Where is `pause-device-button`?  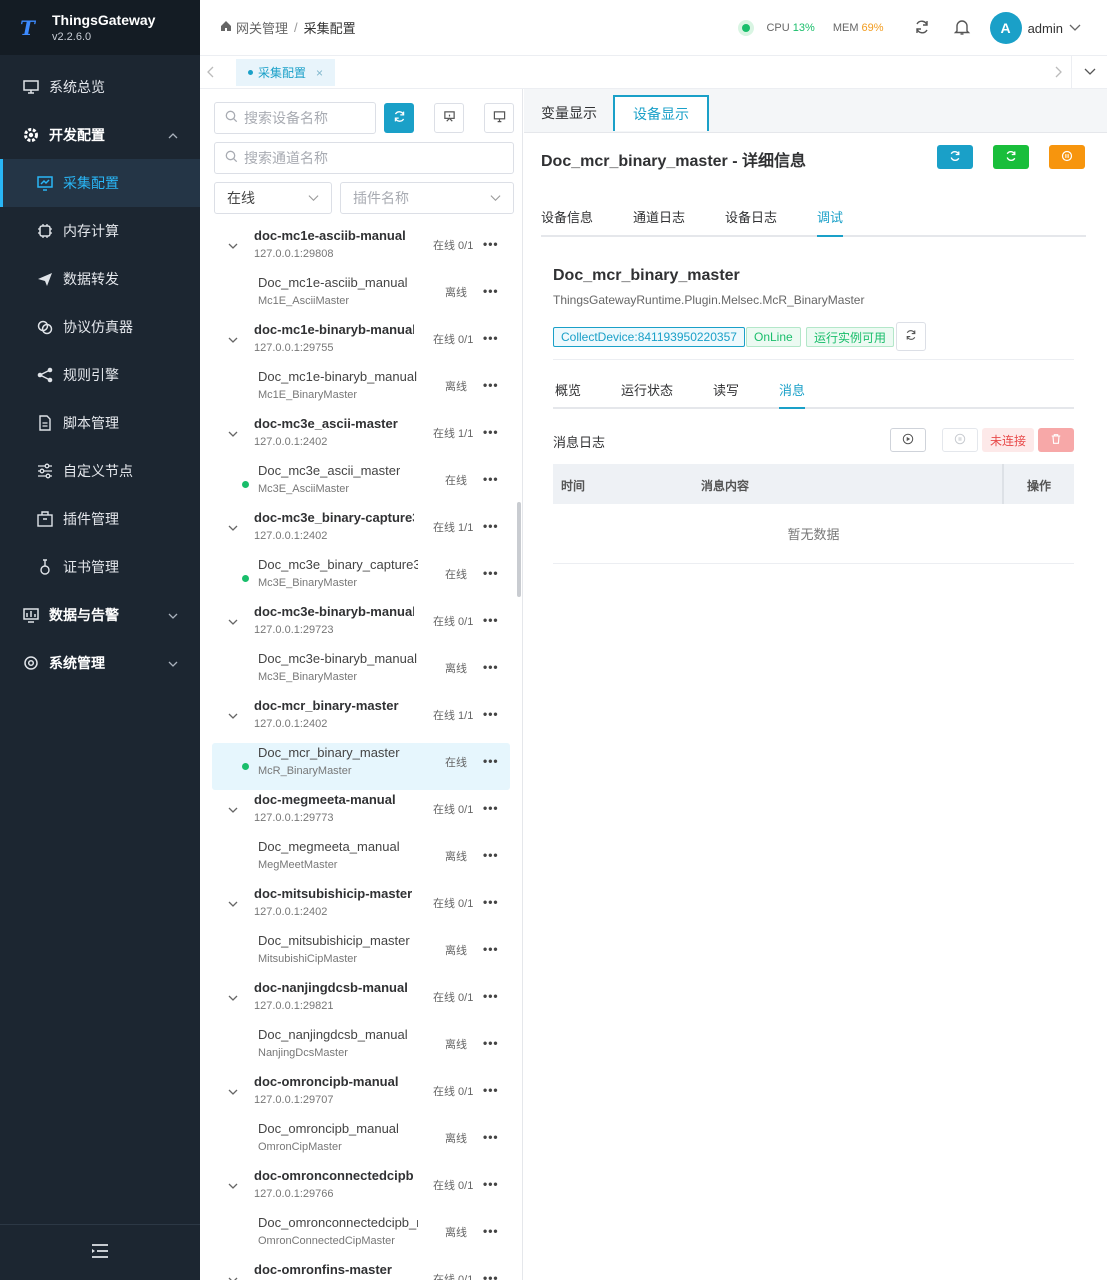
pause-device-button is located at coordinates (1067, 157).